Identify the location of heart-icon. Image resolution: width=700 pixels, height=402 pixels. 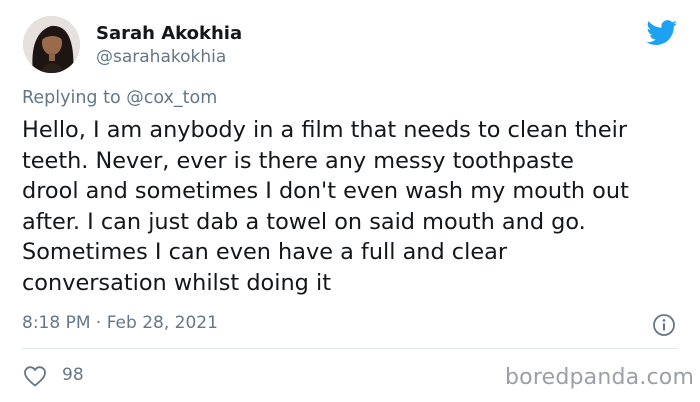
(35, 376).